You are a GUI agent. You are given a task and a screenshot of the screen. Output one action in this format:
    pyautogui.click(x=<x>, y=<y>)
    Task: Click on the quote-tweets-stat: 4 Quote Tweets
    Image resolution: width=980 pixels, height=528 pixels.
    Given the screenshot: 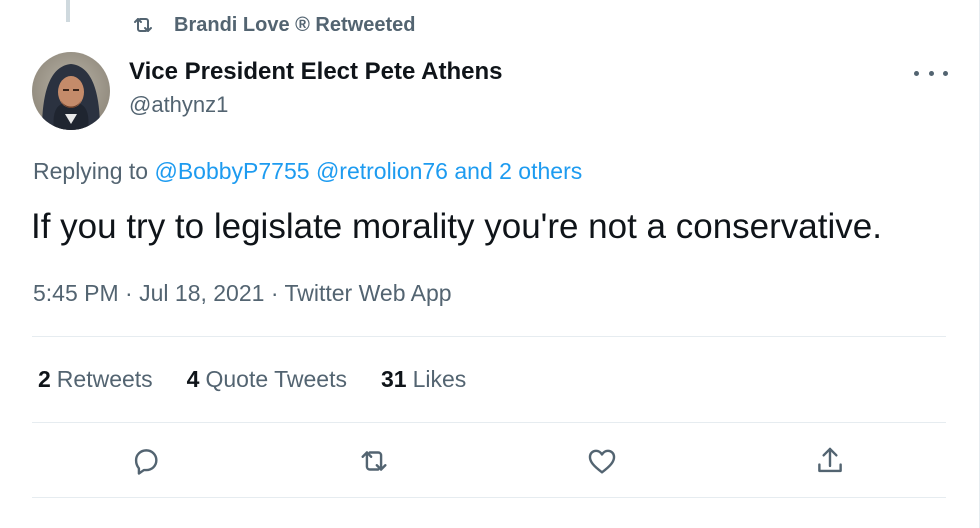 What is the action you would take?
    pyautogui.click(x=267, y=379)
    